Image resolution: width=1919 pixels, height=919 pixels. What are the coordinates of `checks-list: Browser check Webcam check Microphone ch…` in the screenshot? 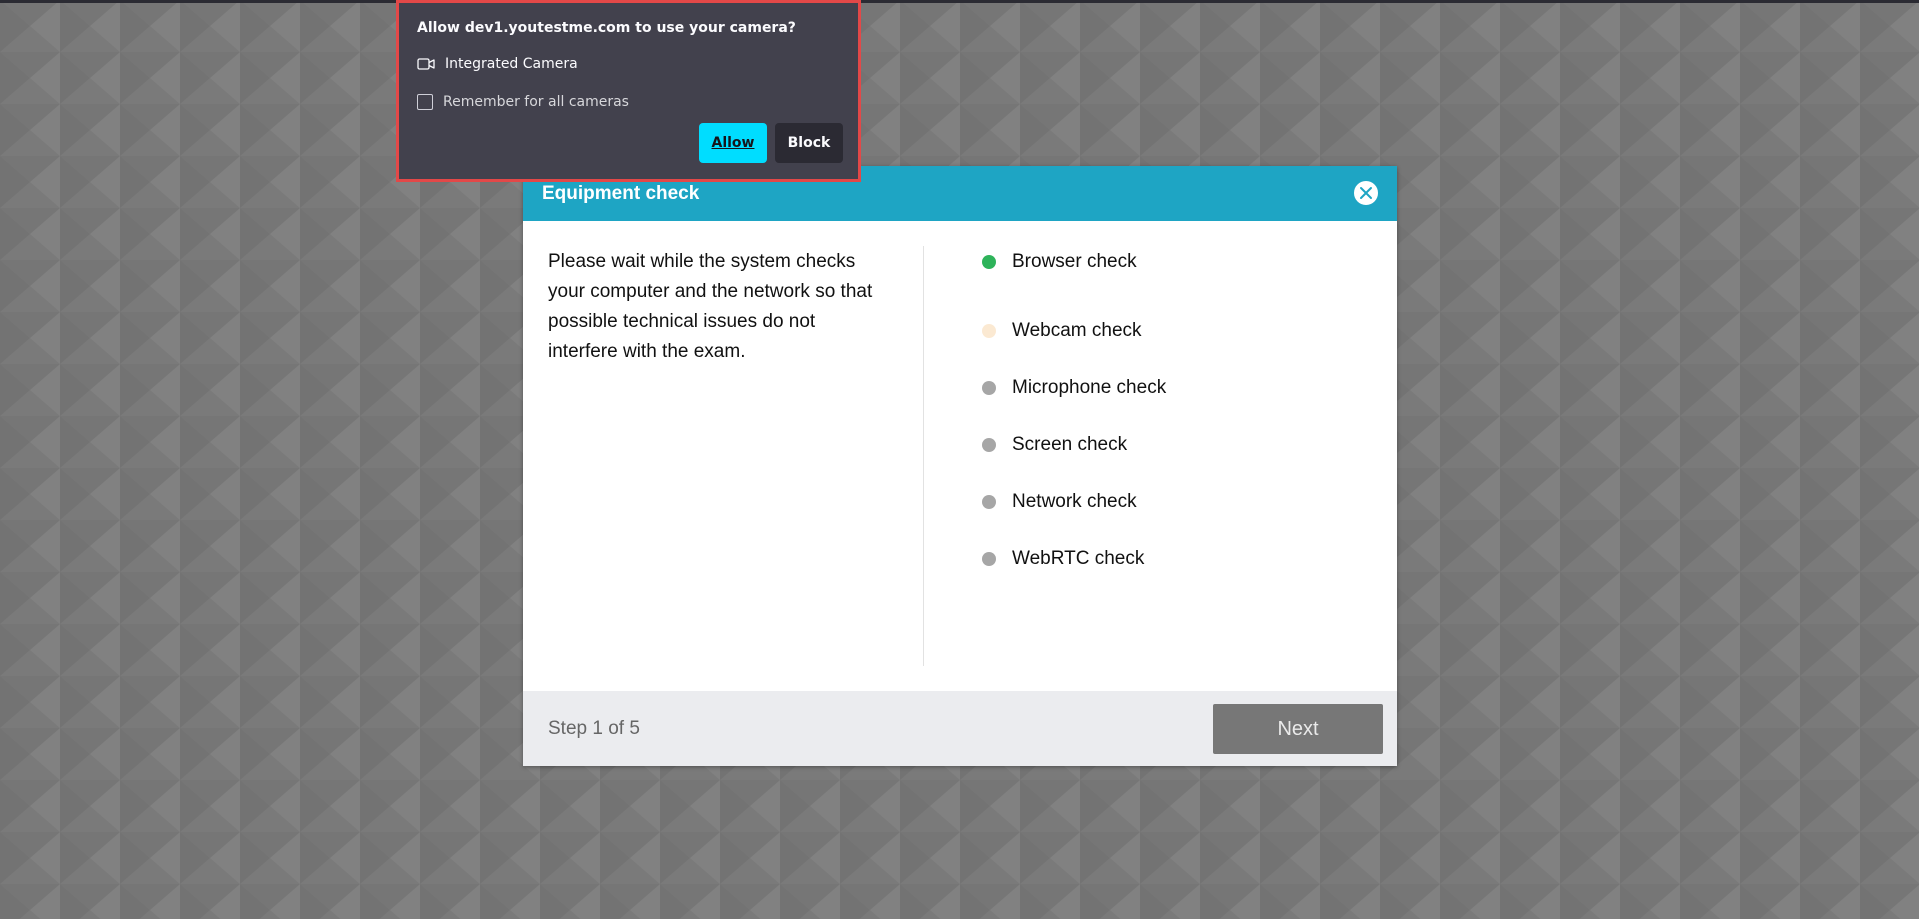 It's located at (1062, 416).